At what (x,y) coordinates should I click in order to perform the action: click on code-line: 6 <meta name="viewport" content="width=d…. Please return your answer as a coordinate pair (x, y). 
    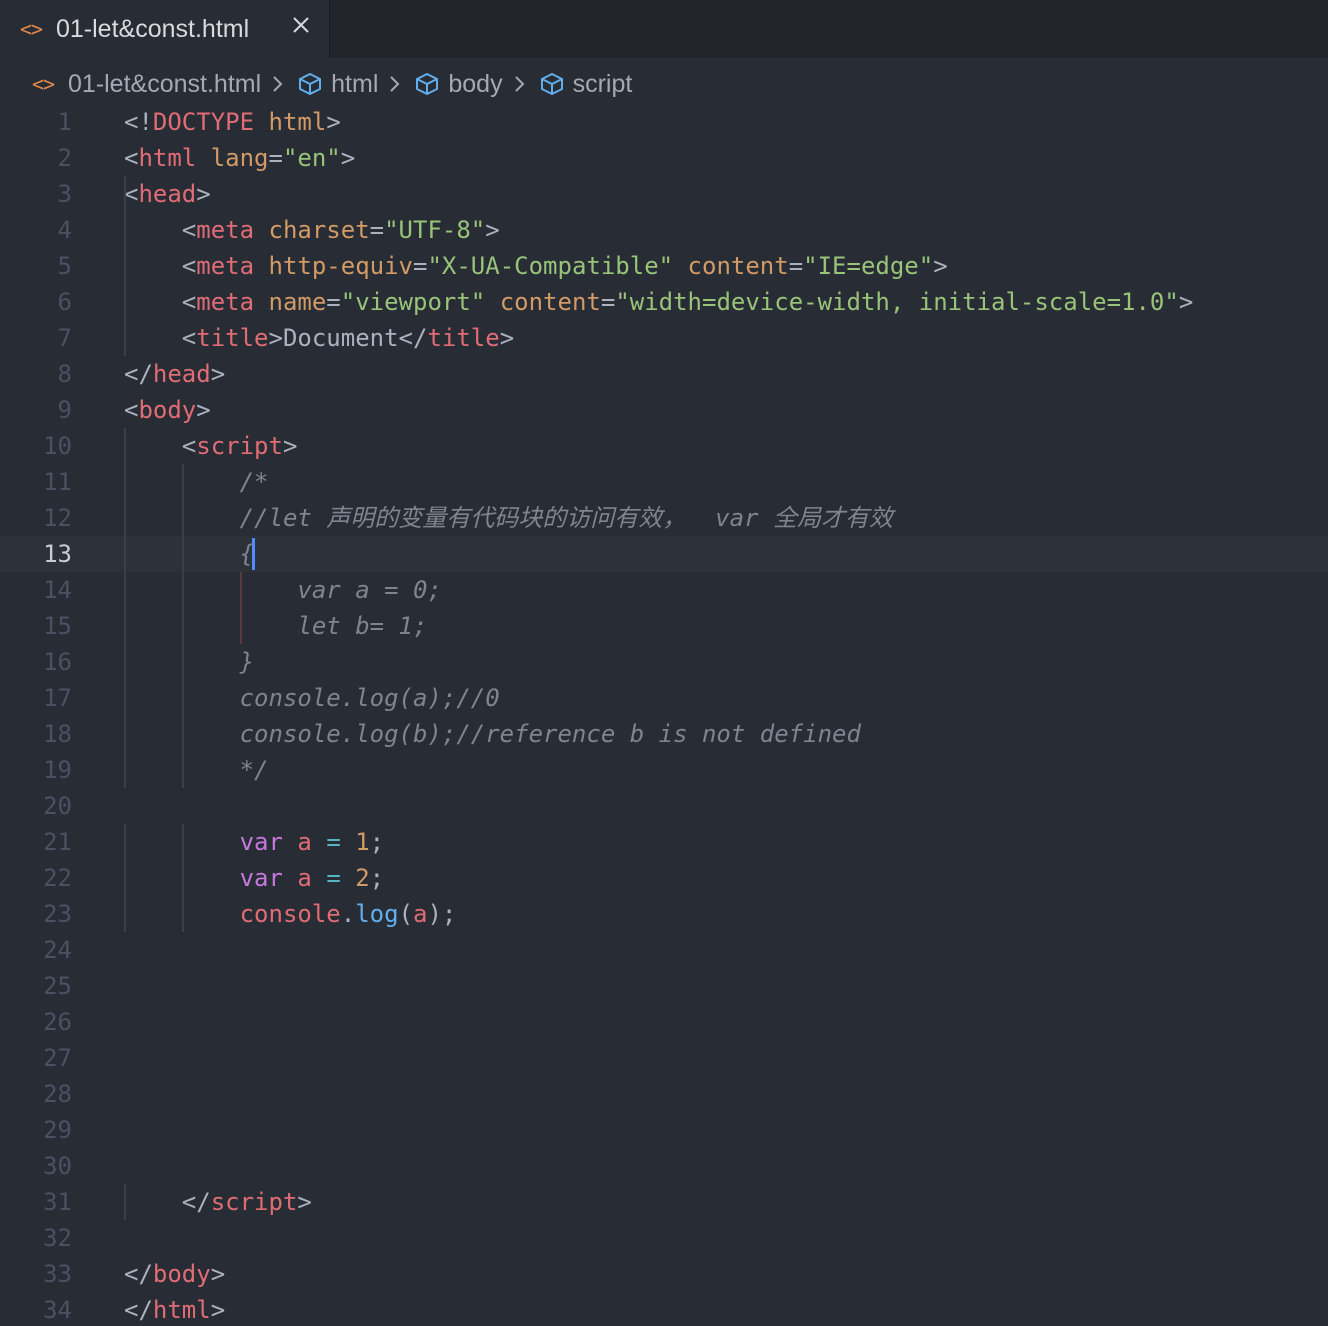
    Looking at the image, I should click on (664, 302).